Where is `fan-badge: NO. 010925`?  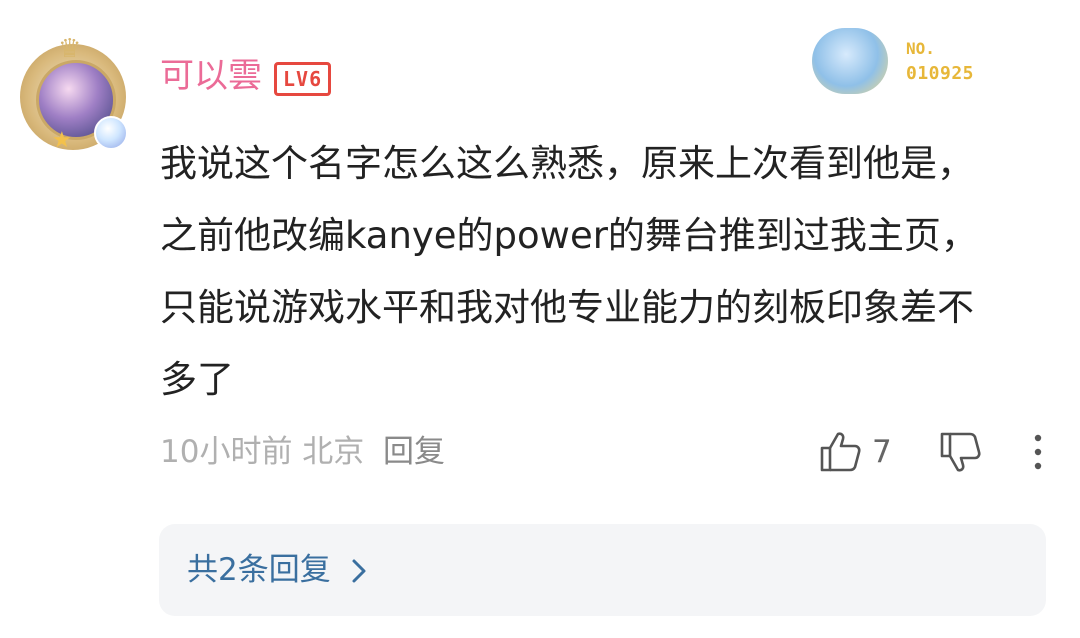
fan-badge: NO. 010925 is located at coordinates (902, 61).